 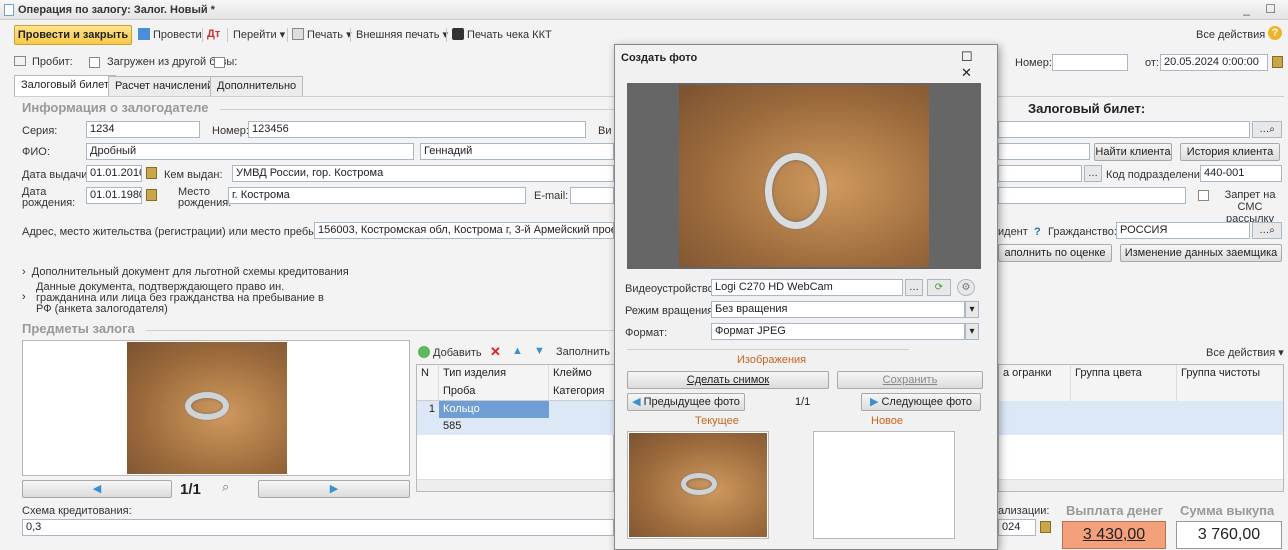 What do you see at coordinates (728, 380) in the screenshot?
I see `take-snapshot-button: Сделать снимок` at bounding box center [728, 380].